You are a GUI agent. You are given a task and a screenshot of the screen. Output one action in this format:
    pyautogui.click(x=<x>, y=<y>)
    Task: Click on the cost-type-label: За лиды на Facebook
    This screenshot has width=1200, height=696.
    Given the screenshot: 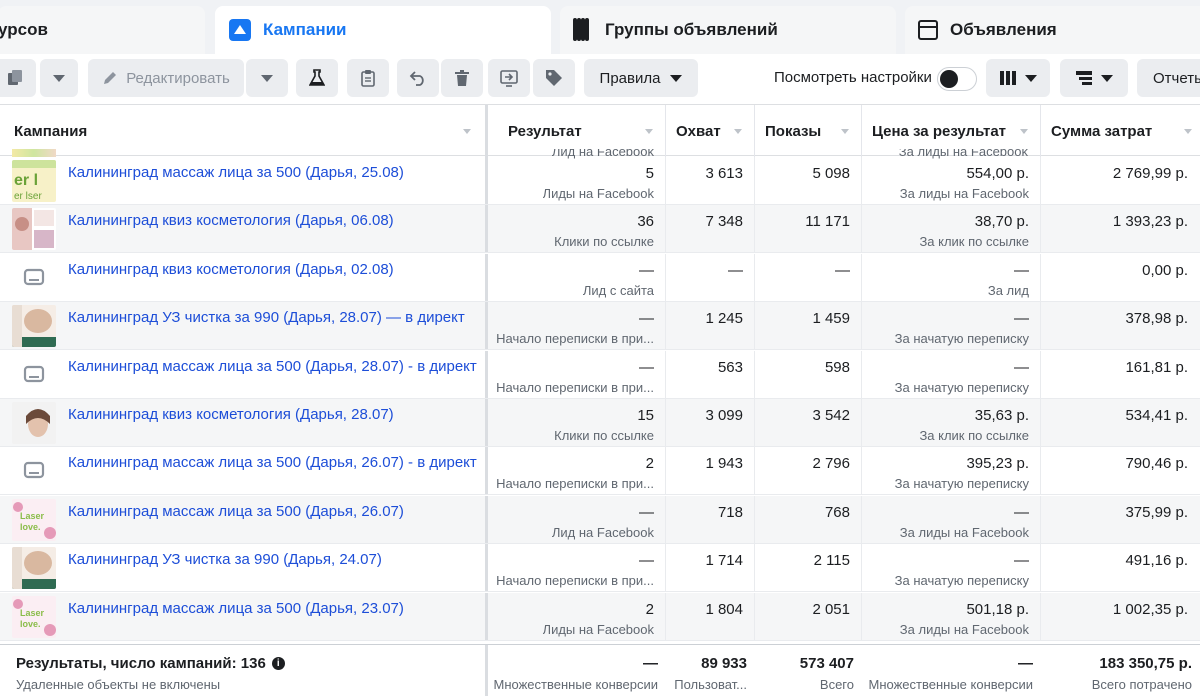 What is the action you would take?
    pyautogui.click(x=964, y=532)
    